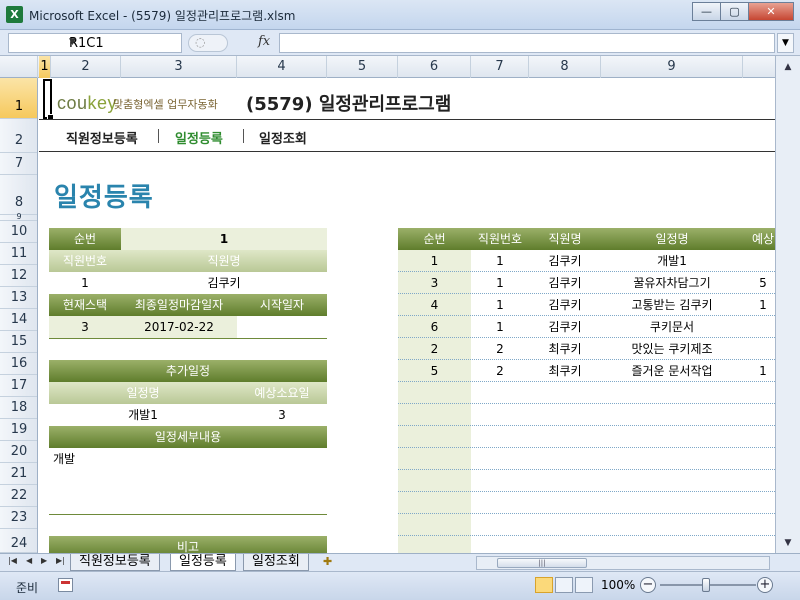 This screenshot has height=600, width=800. I want to click on row-header: 24, so click(18, 541).